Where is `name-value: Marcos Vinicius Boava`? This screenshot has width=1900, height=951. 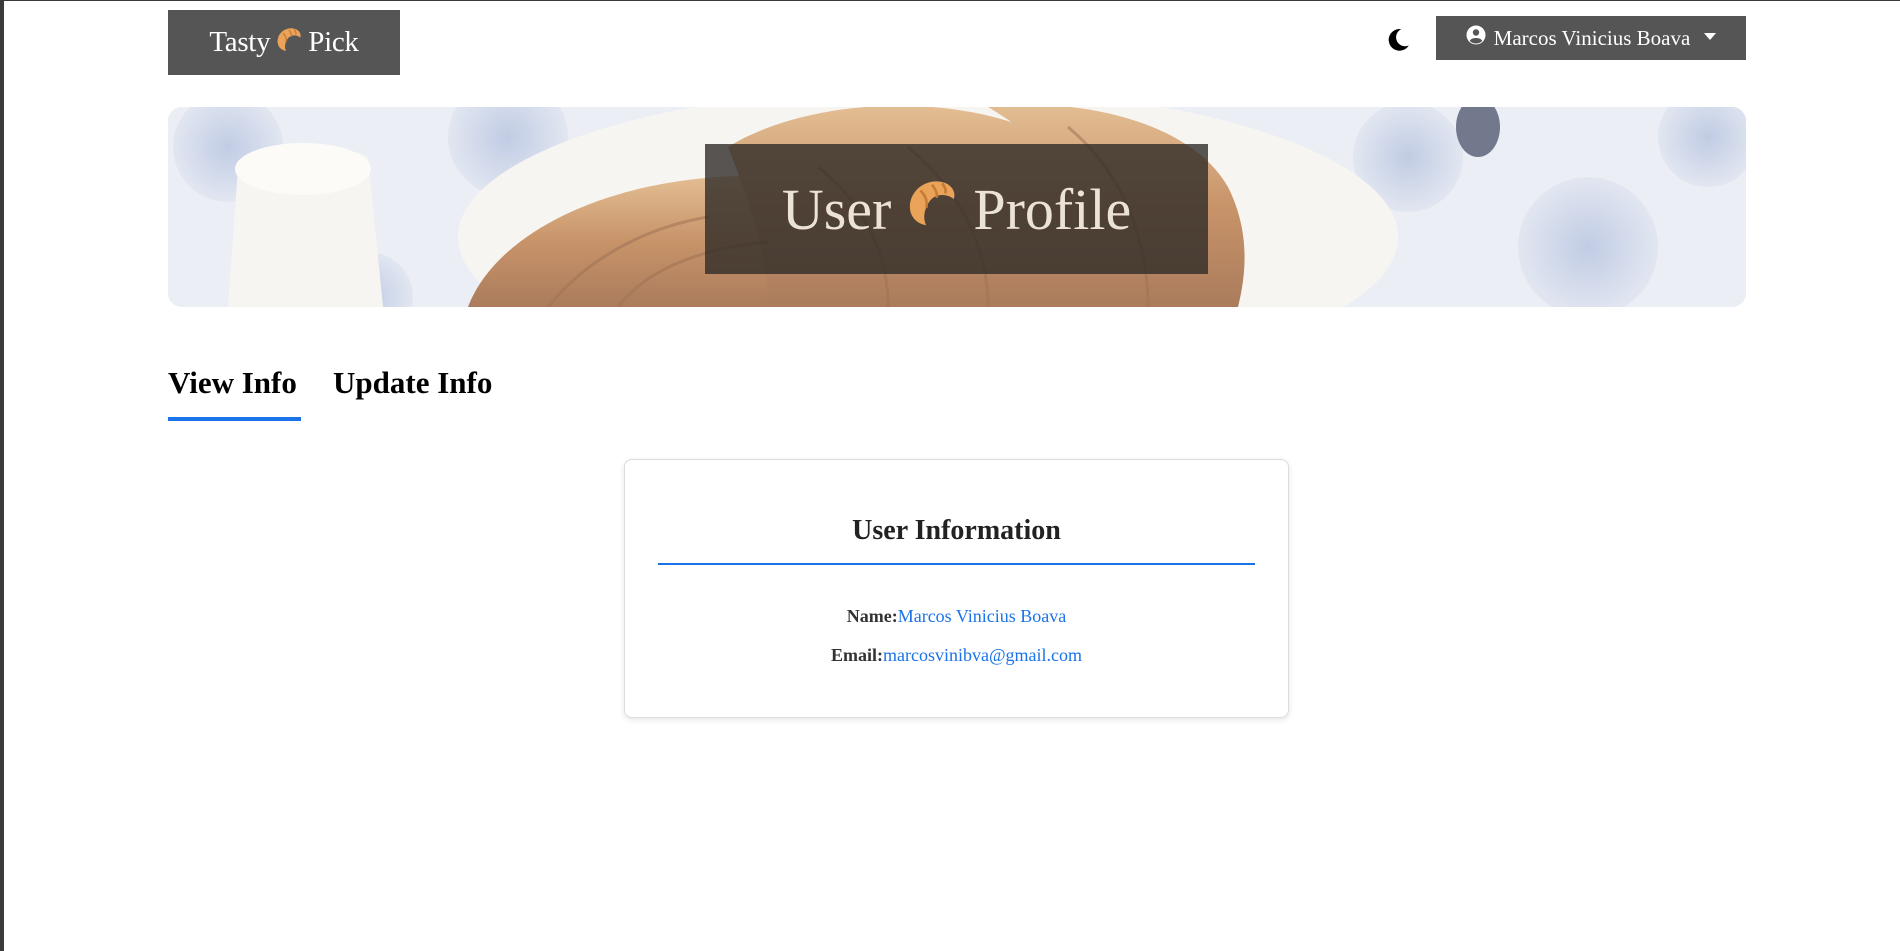 name-value: Marcos Vinicius Boava is located at coordinates (982, 616).